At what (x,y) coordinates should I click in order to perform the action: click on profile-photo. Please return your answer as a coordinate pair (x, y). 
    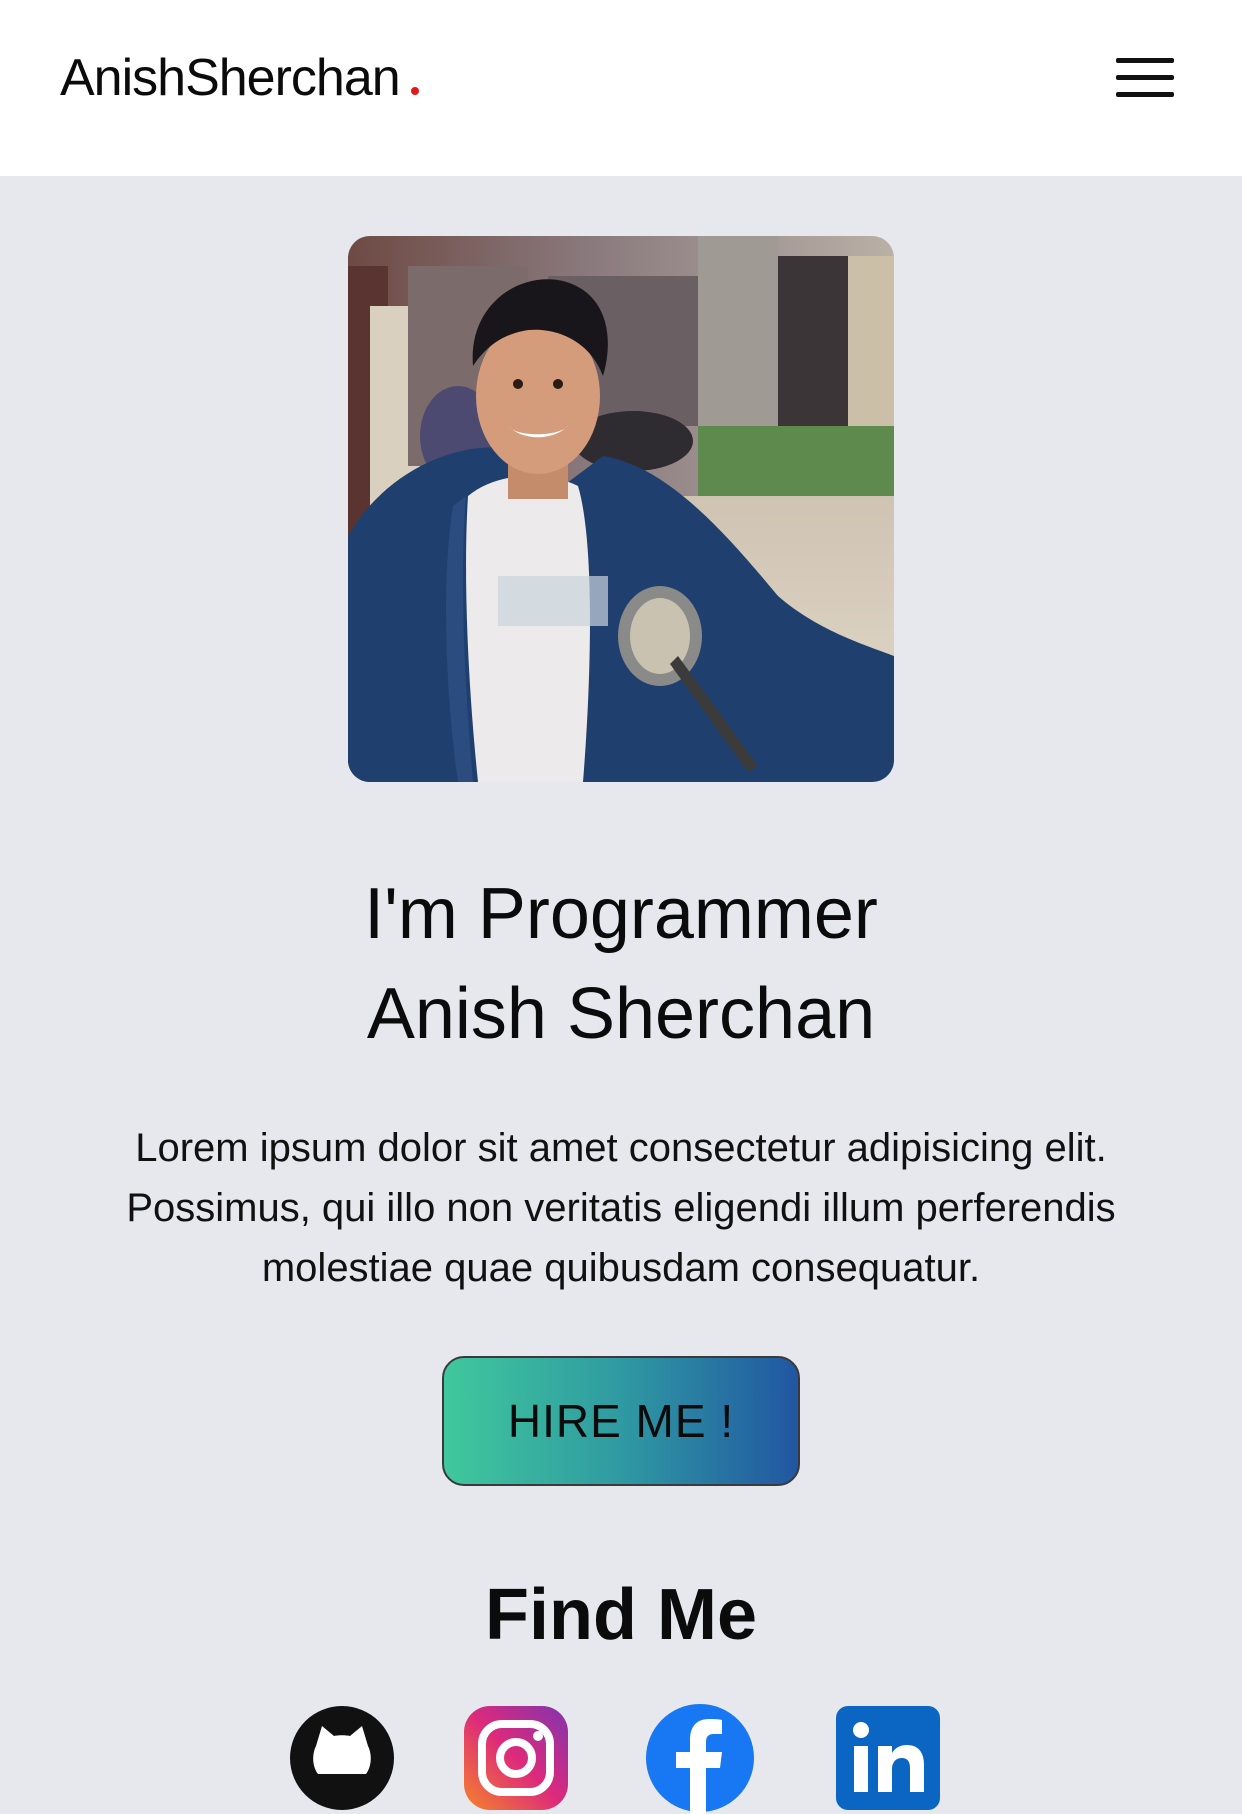
    Looking at the image, I should click on (621, 509).